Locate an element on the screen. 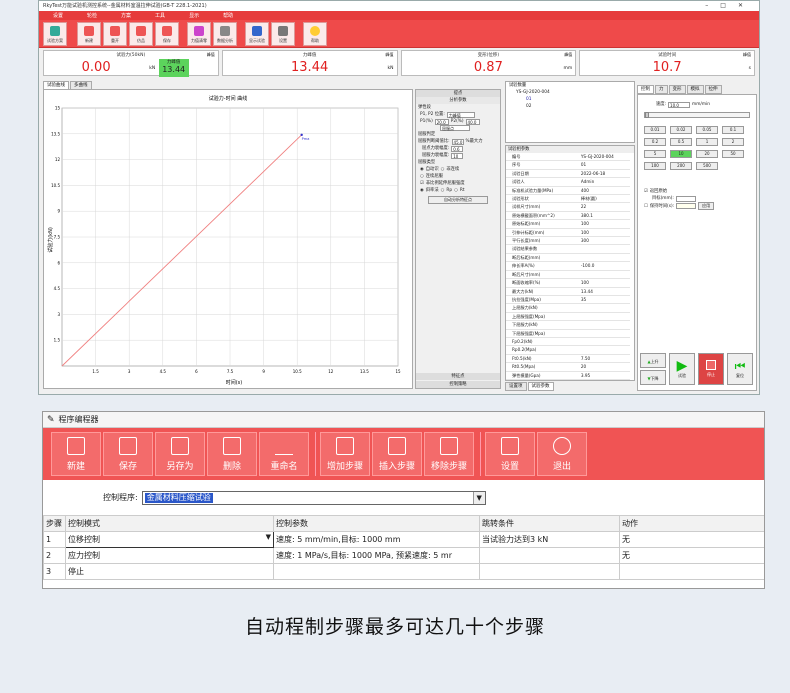 The width and height of the screenshot is (790, 693). menu-item: 轮检 is located at coordinates (92, 15).